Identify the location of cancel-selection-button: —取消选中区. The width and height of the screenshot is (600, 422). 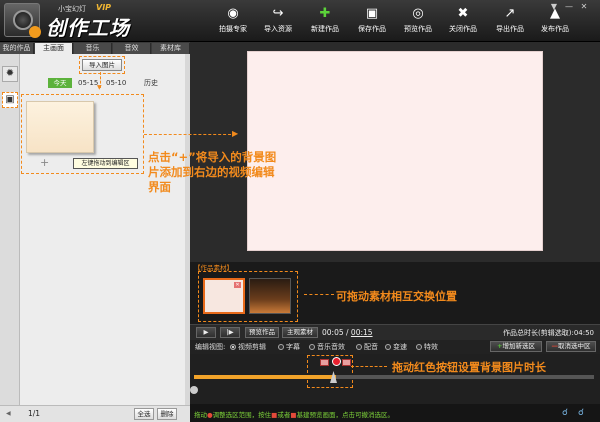
(571, 346).